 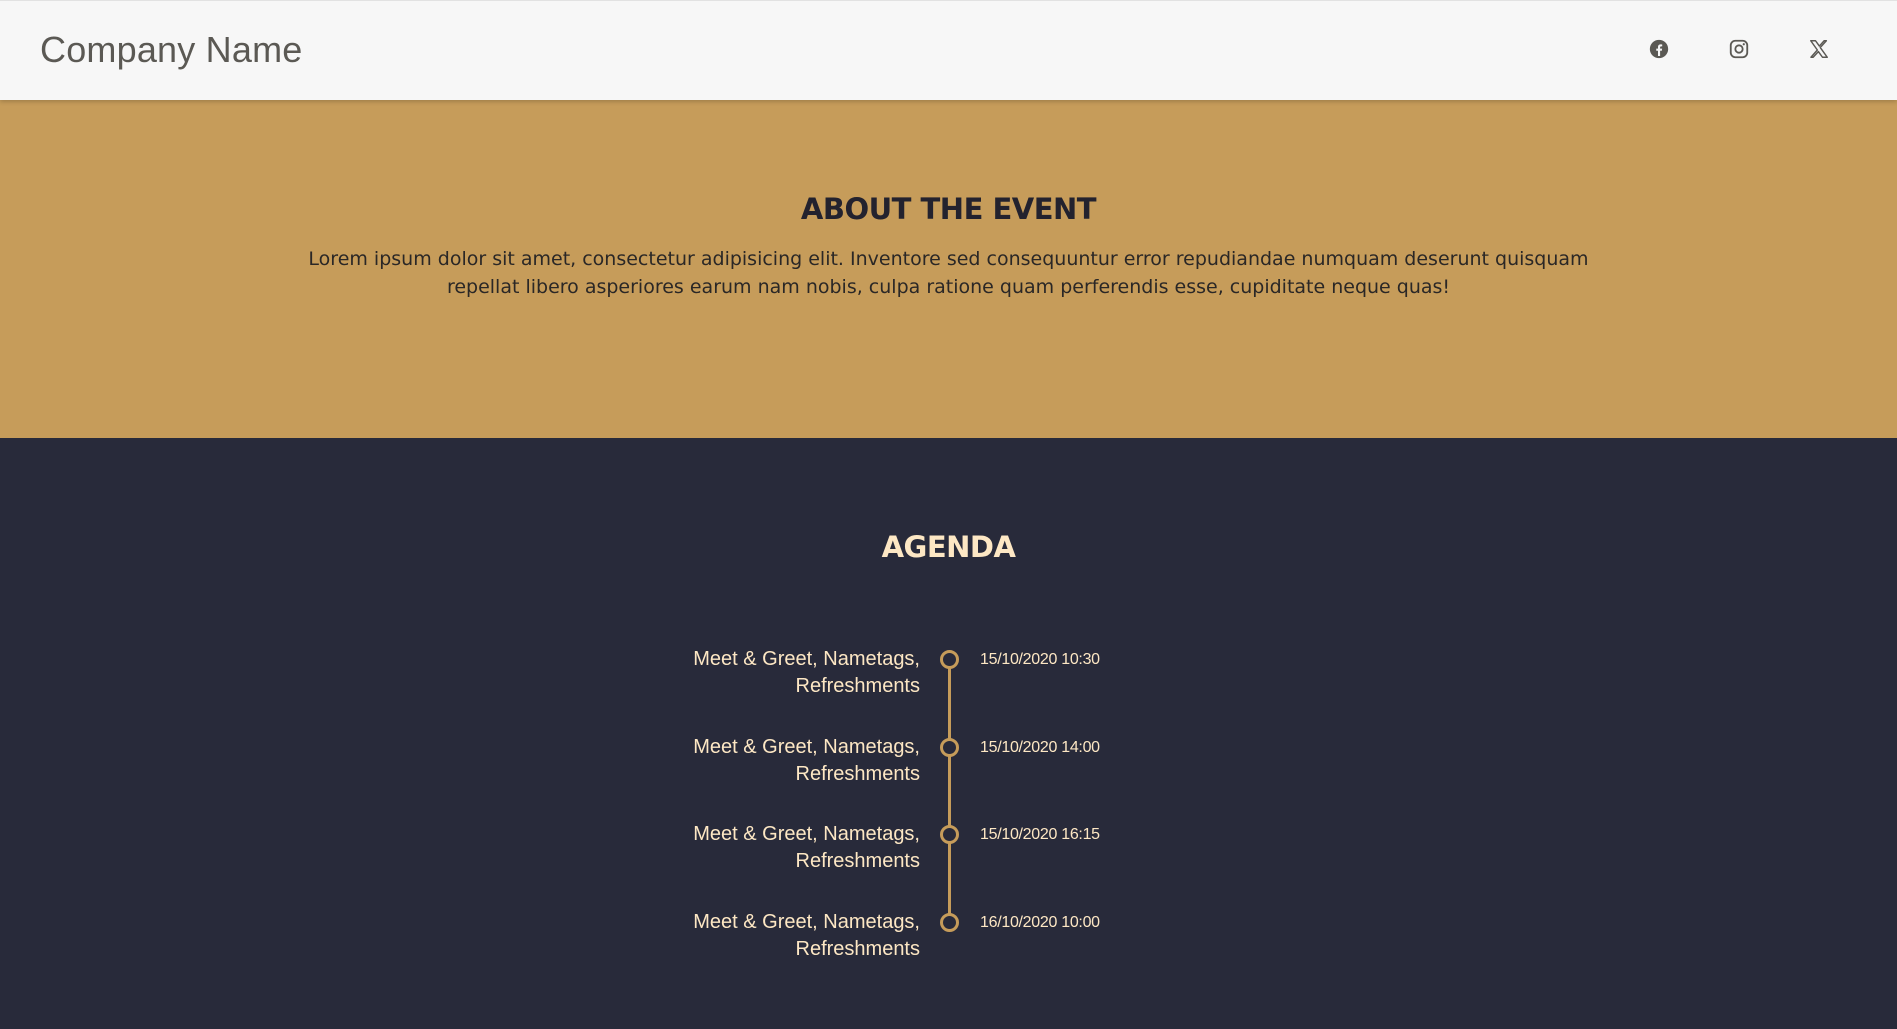 What do you see at coordinates (1040, 659) in the screenshot?
I see `agenda-item-time: 15/10/2020 10:30` at bounding box center [1040, 659].